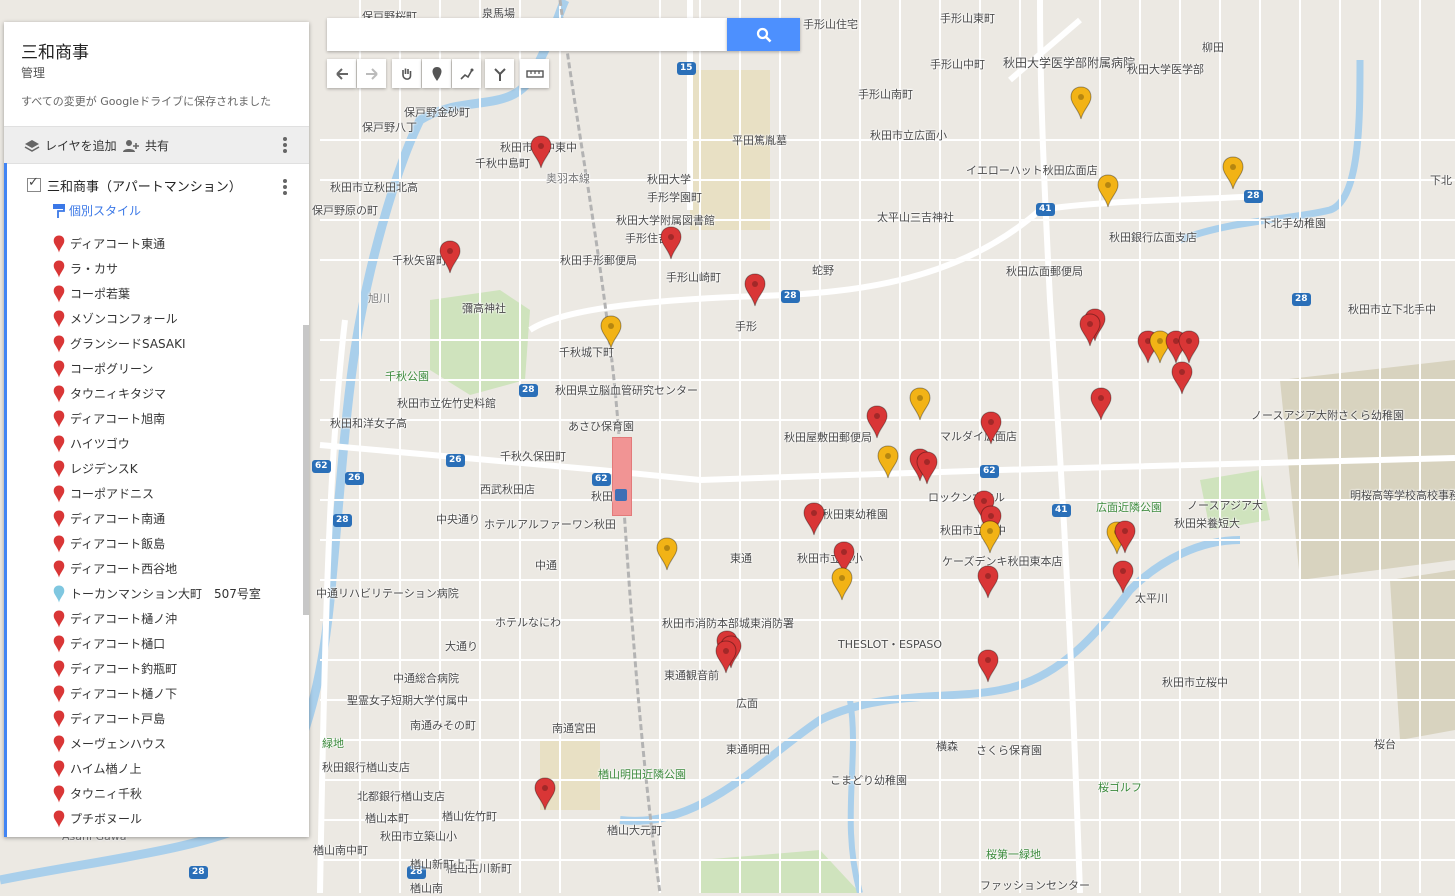 The height and width of the screenshot is (896, 1455). What do you see at coordinates (157, 443) in the screenshot?
I see `layer-item: ハイツゴウ` at bounding box center [157, 443].